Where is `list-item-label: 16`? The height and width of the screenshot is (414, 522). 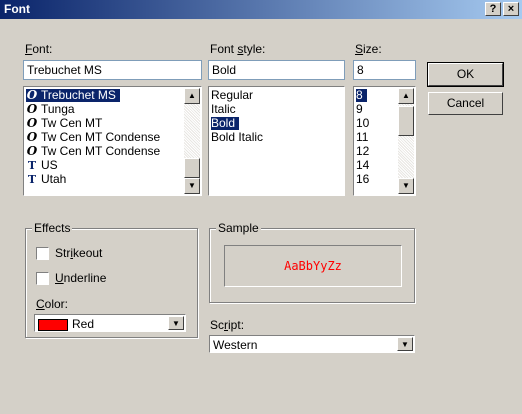 list-item-label: 16 is located at coordinates (363, 179).